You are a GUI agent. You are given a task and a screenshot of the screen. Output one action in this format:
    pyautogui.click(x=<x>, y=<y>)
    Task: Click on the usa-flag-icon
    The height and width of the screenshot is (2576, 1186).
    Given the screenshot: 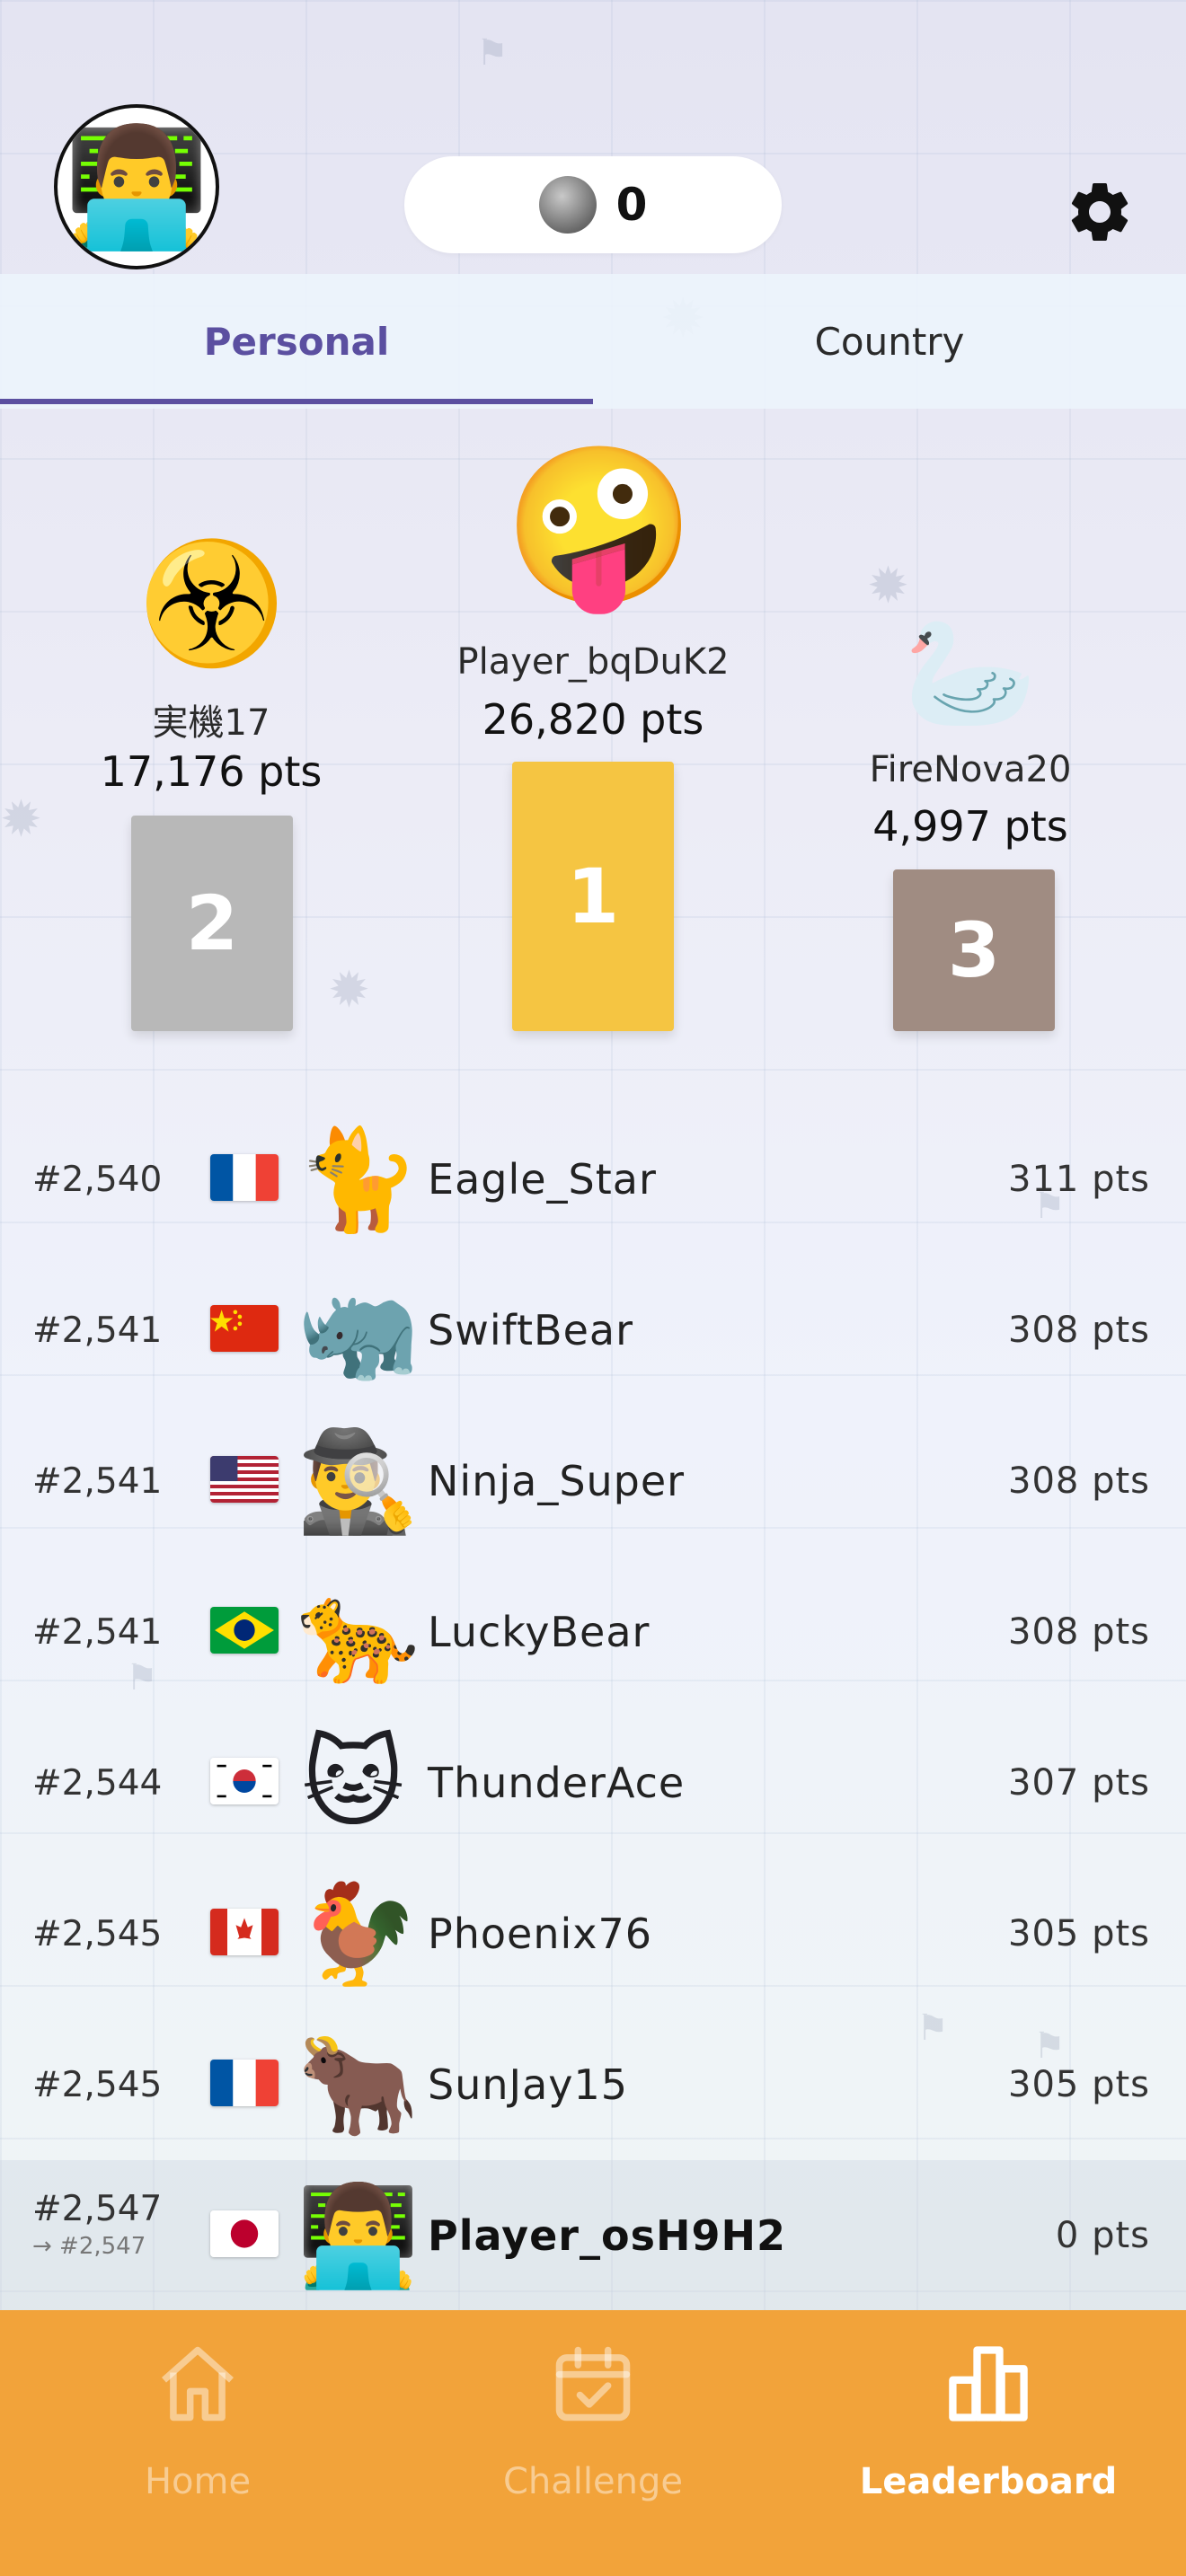 What is the action you would take?
    pyautogui.click(x=244, y=1479)
    